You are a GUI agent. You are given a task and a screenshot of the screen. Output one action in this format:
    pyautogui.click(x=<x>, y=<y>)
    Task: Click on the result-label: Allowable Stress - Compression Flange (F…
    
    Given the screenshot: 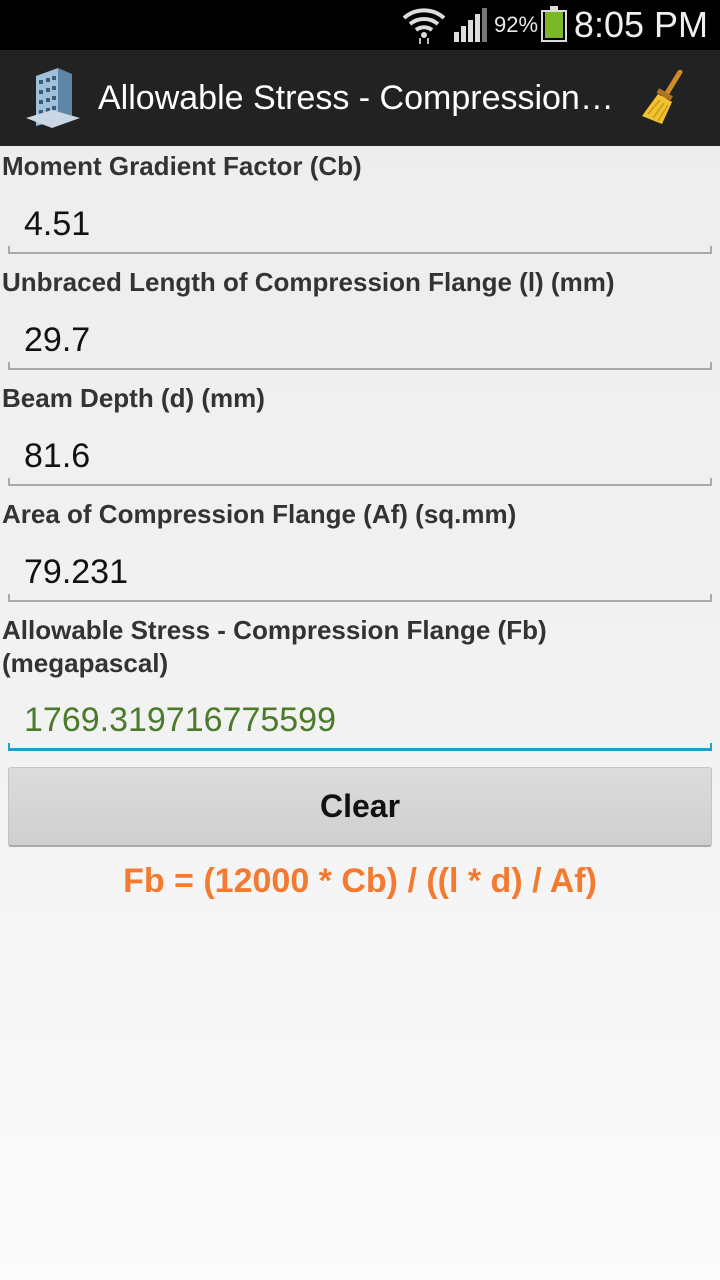 What is the action you would take?
    pyautogui.click(x=352, y=647)
    